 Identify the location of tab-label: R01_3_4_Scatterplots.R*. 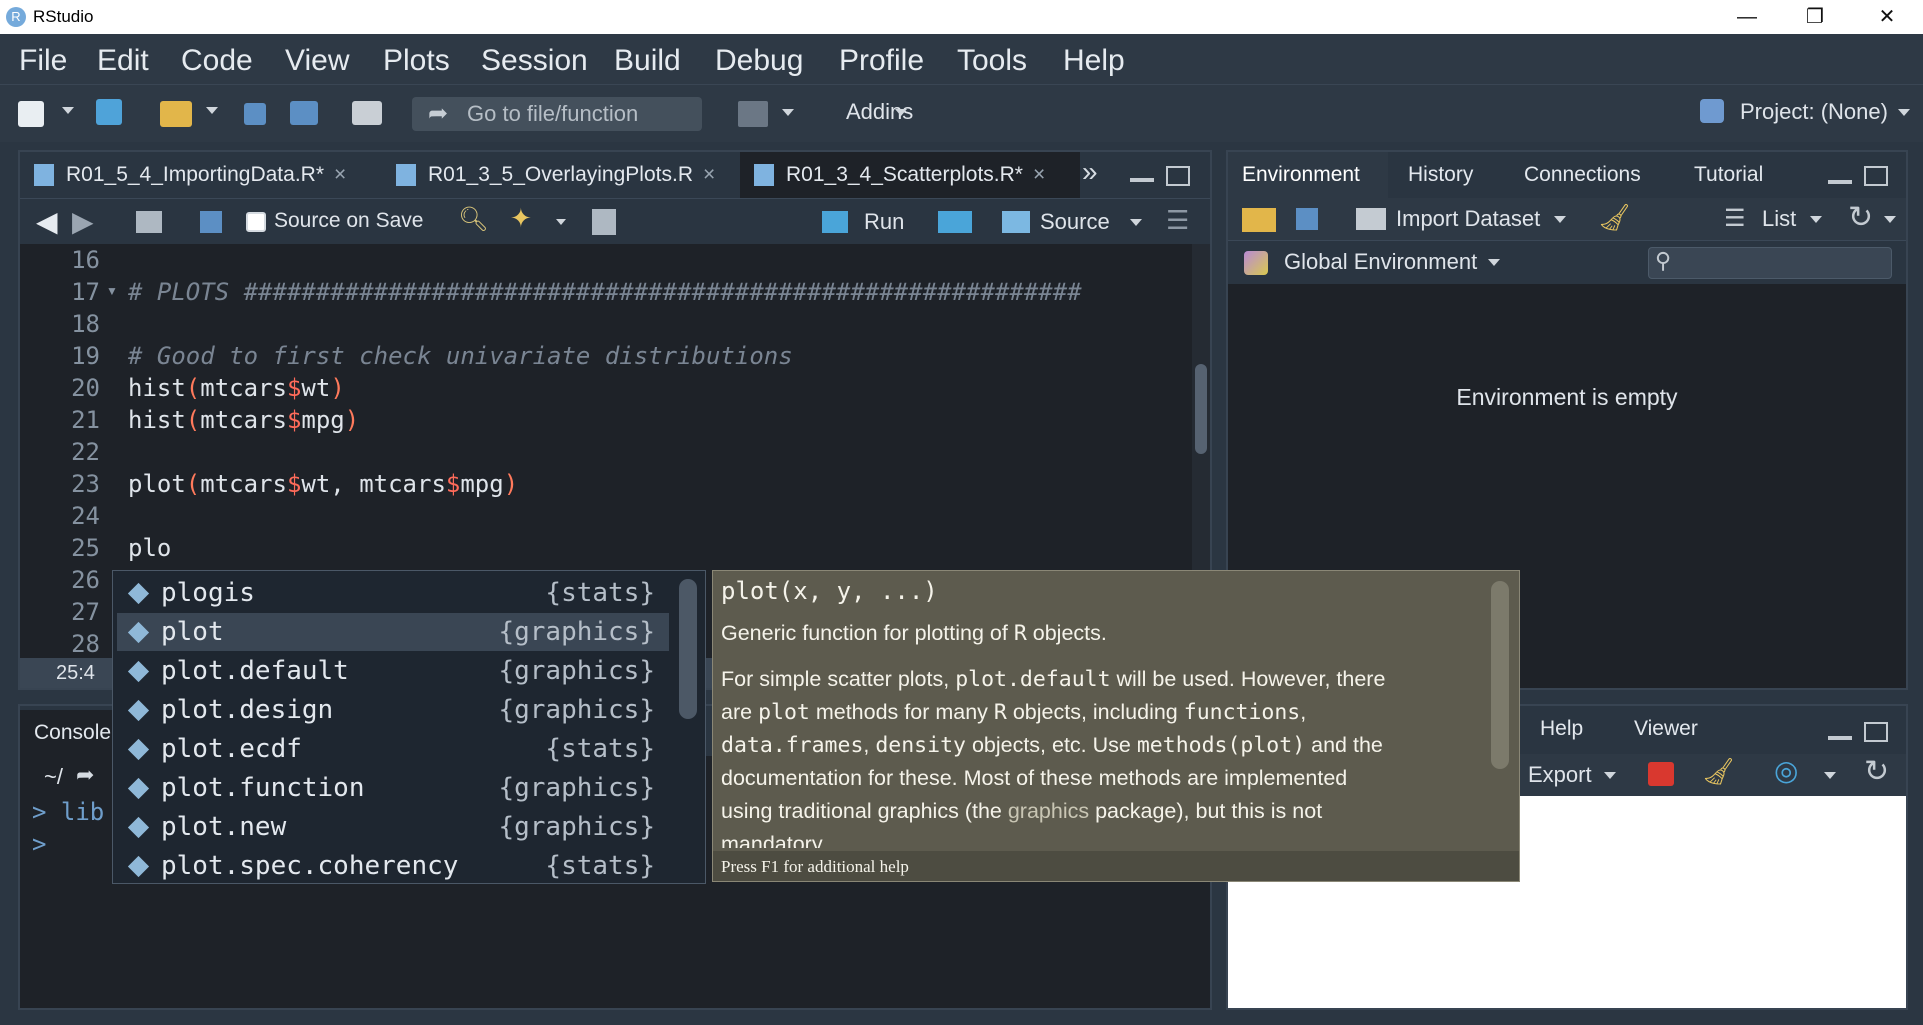
(904, 174).